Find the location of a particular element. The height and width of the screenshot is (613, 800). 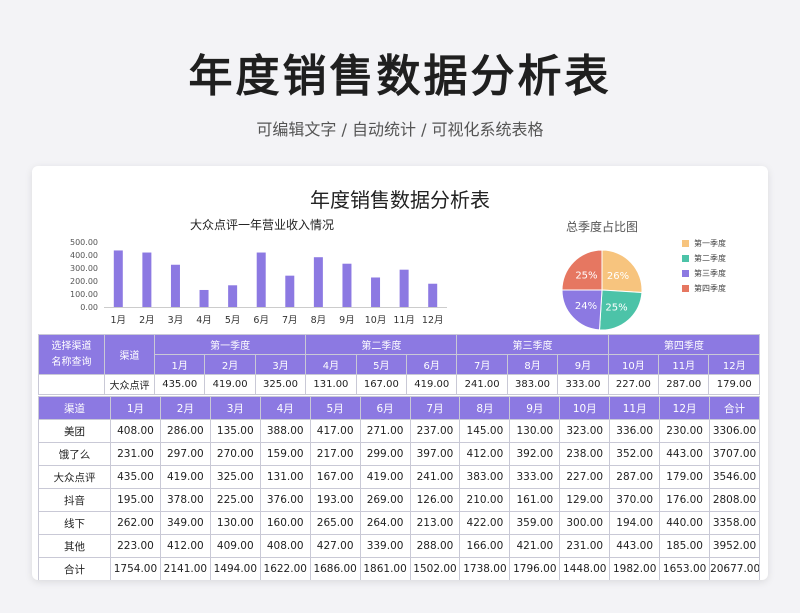

query-value-cell: 325.00 is located at coordinates (280, 384).